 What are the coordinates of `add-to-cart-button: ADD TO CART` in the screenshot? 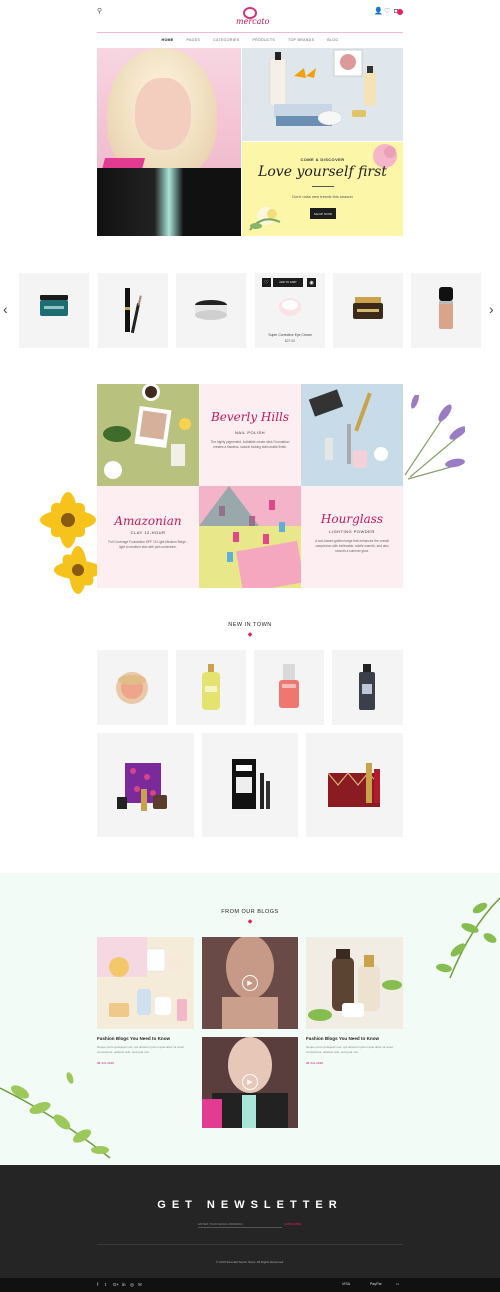 It's located at (288, 282).